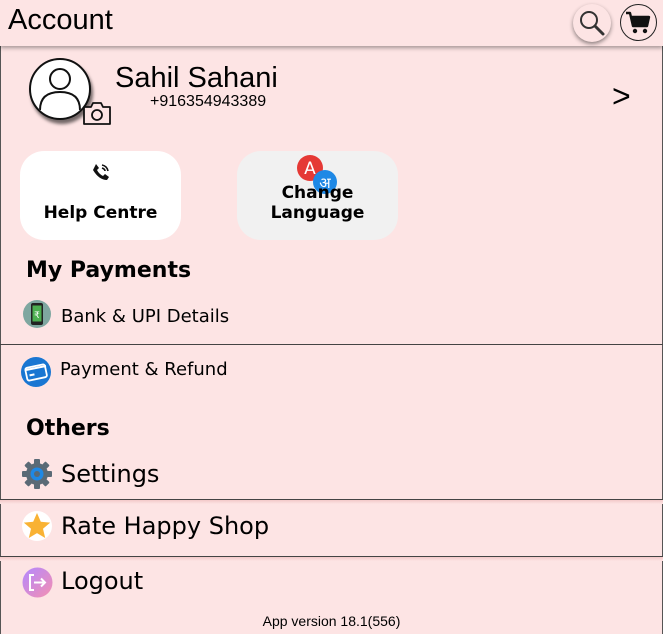  Describe the element at coordinates (310, 169) in the screenshot. I see `language-badge-a: A` at that location.